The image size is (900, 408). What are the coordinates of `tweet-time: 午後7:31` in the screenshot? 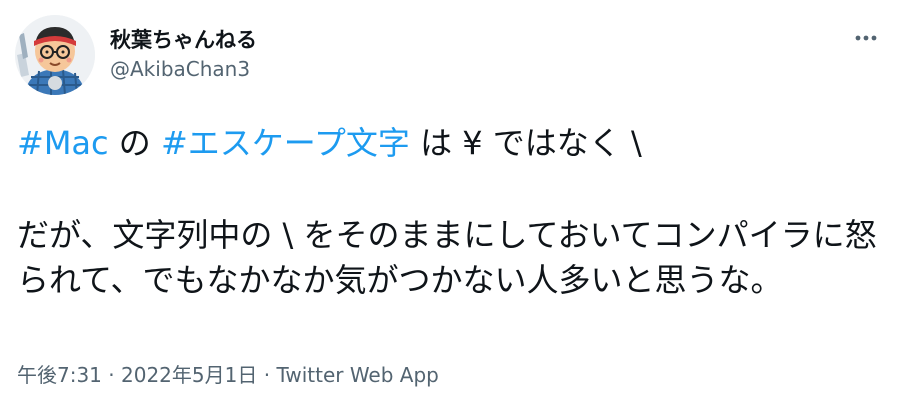 It's located at (59, 375).